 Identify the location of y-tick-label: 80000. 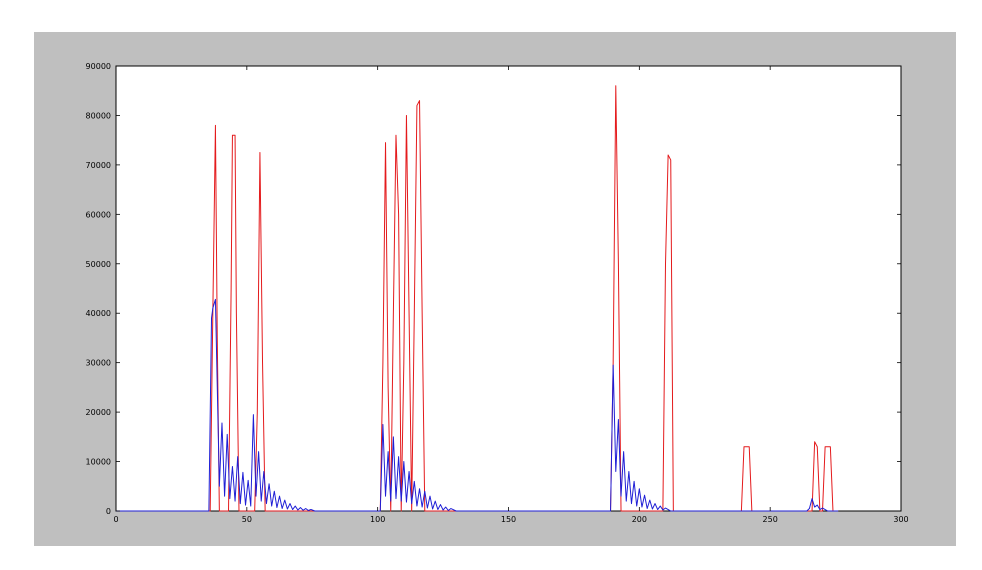
(98, 115).